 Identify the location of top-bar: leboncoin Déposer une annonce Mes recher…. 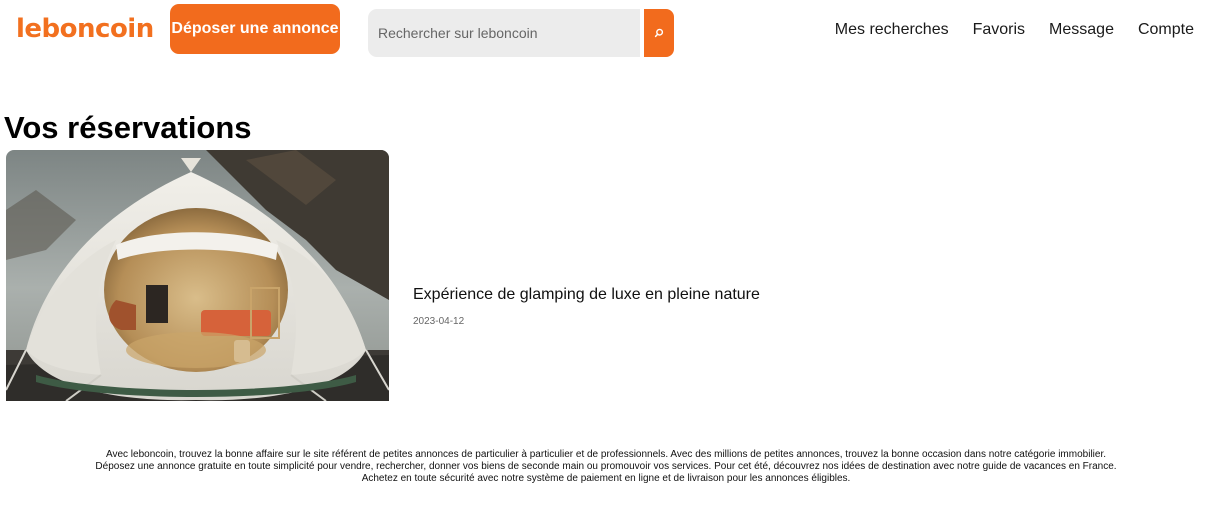
(606, 32).